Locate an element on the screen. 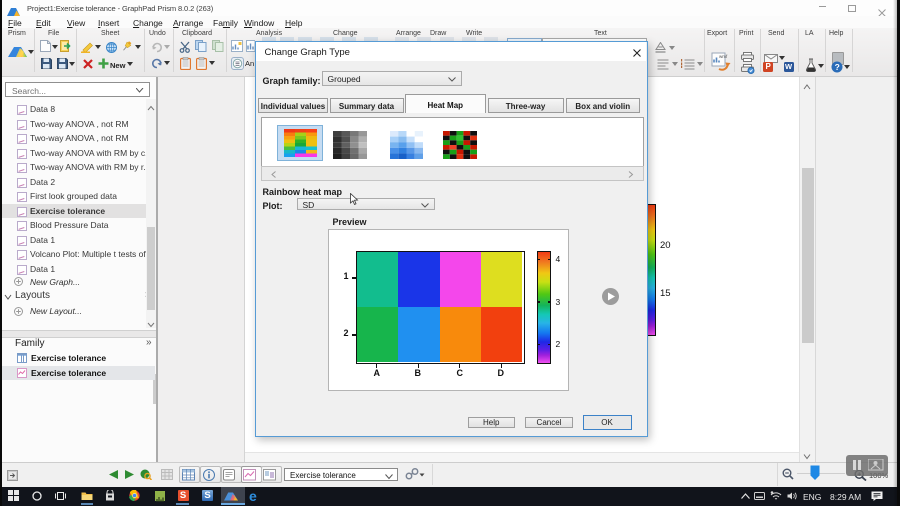 This screenshot has height=506, width=900. svg-text: wmf is located at coordinates (723, 56).